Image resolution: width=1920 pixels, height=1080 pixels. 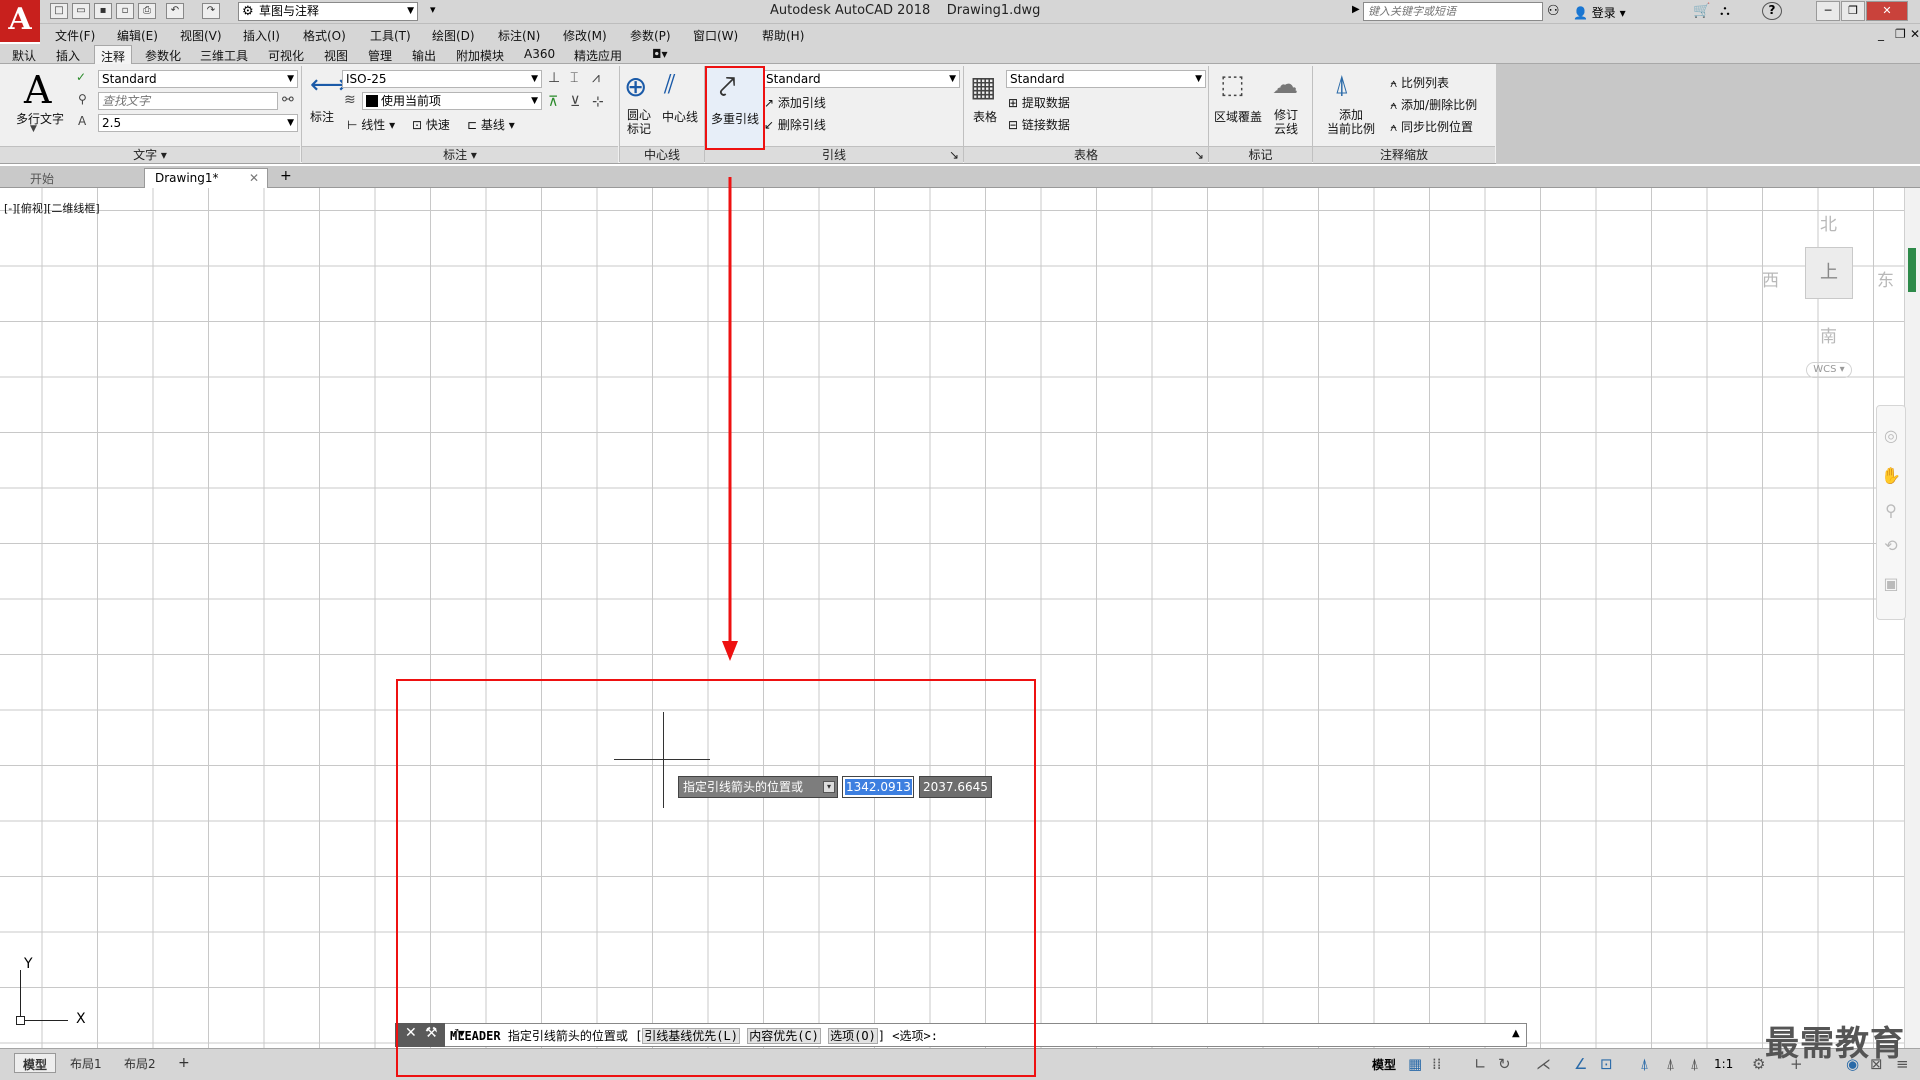 I want to click on command-history-icon: ▲, so click(x=1516, y=1033).